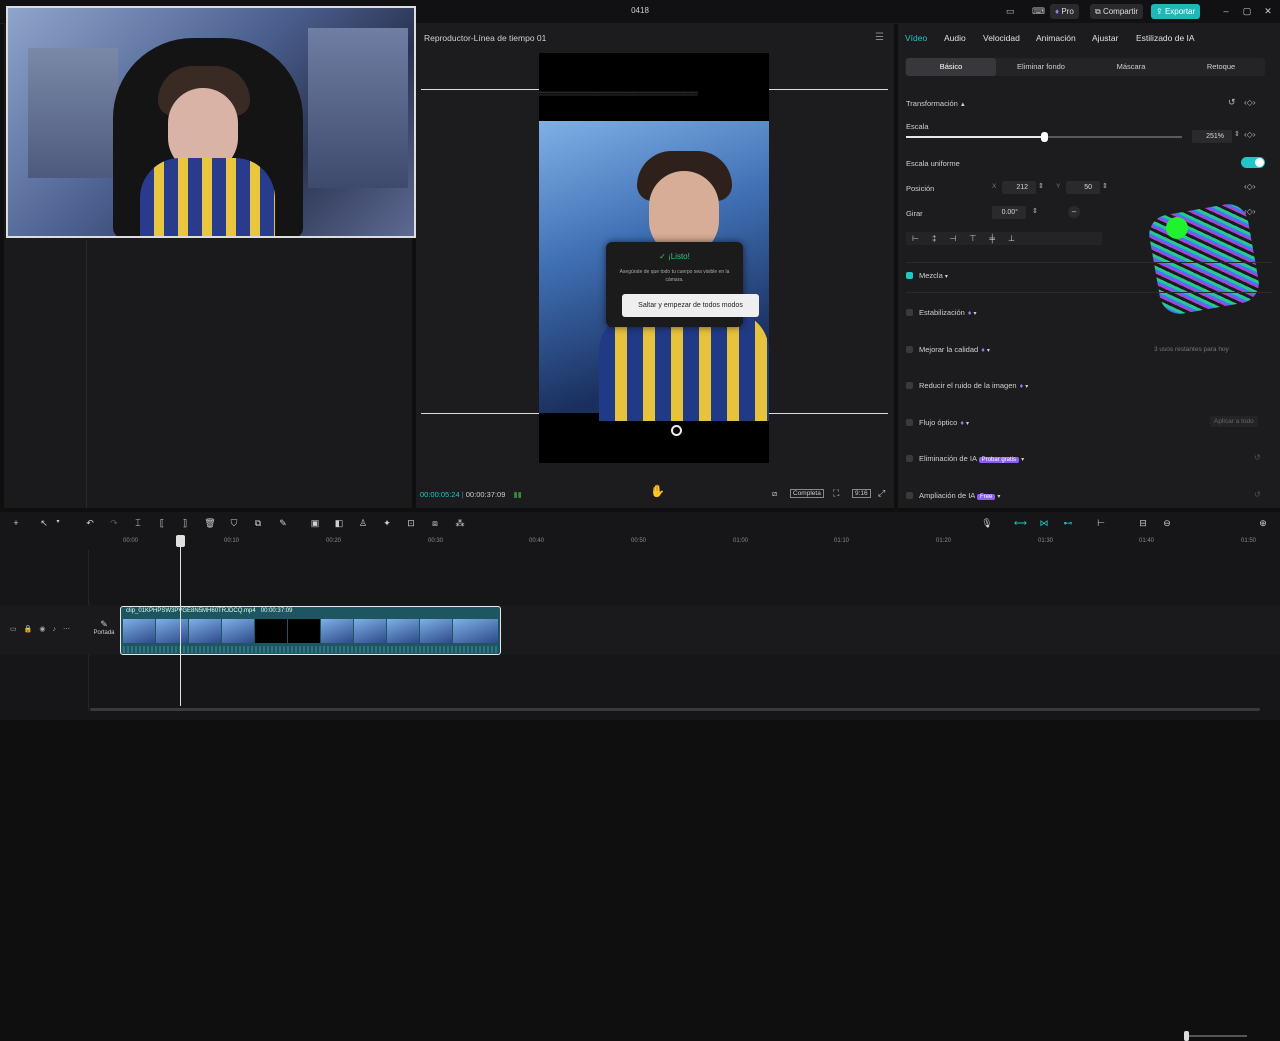  Describe the element at coordinates (138, 523) in the screenshot. I see `split-icon: ⌶` at that location.